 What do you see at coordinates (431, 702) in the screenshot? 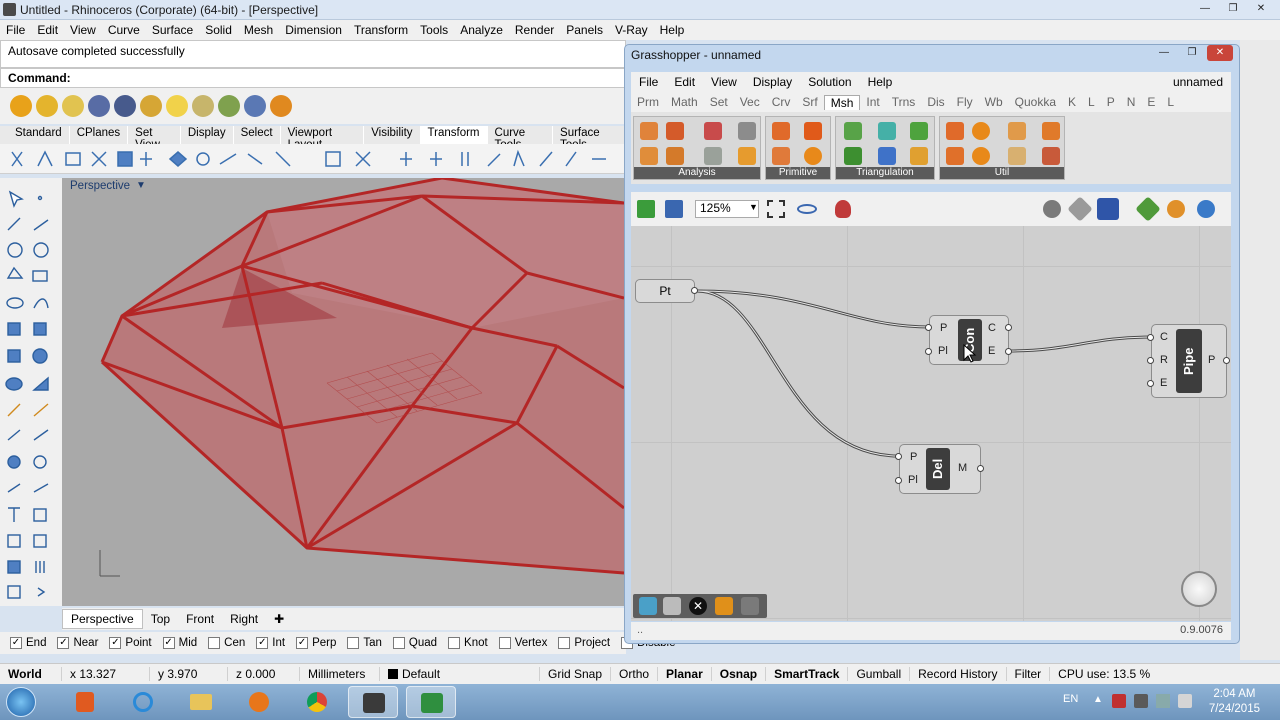
I see `taskbar-camtasia` at bounding box center [431, 702].